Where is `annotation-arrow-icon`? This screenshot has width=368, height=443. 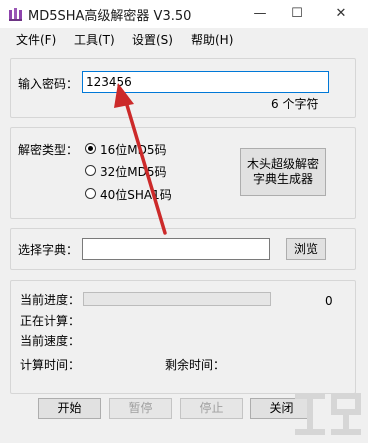
annotation-arrow-icon is located at coordinates (140, 159).